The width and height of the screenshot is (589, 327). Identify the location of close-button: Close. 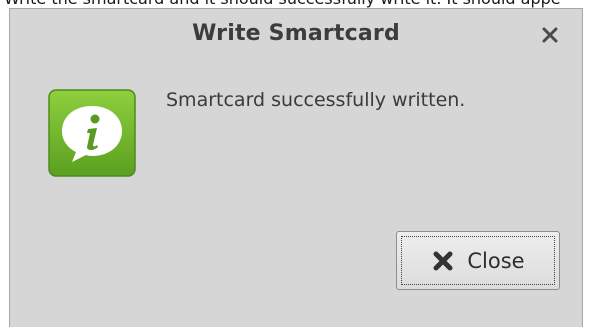
(478, 260).